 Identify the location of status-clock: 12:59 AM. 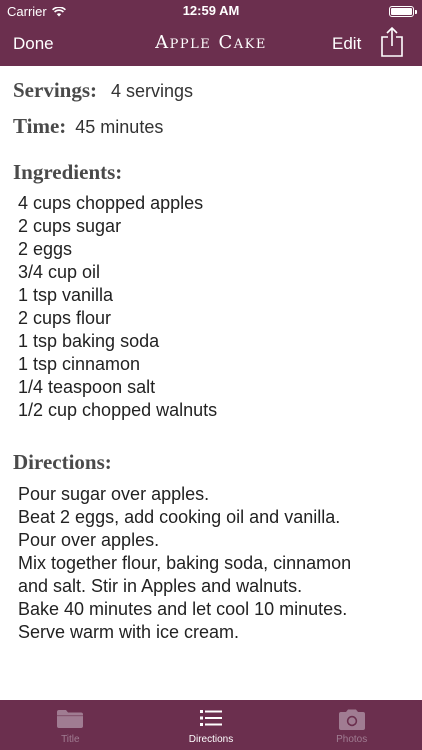
(211, 10).